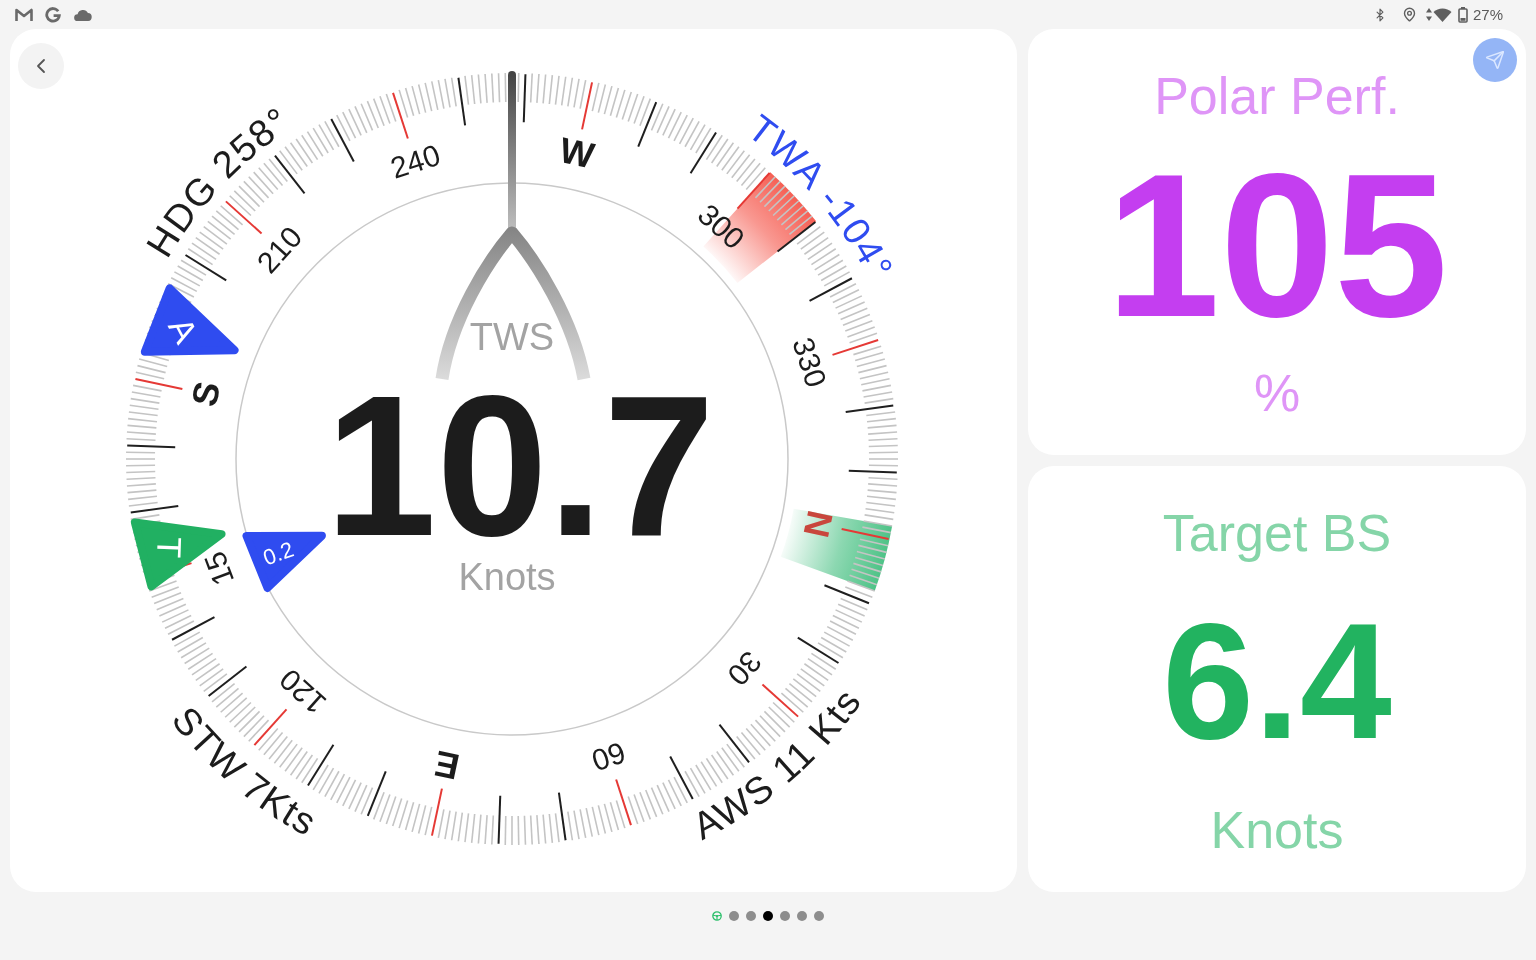  I want to click on g-logo-icon, so click(53, 14).